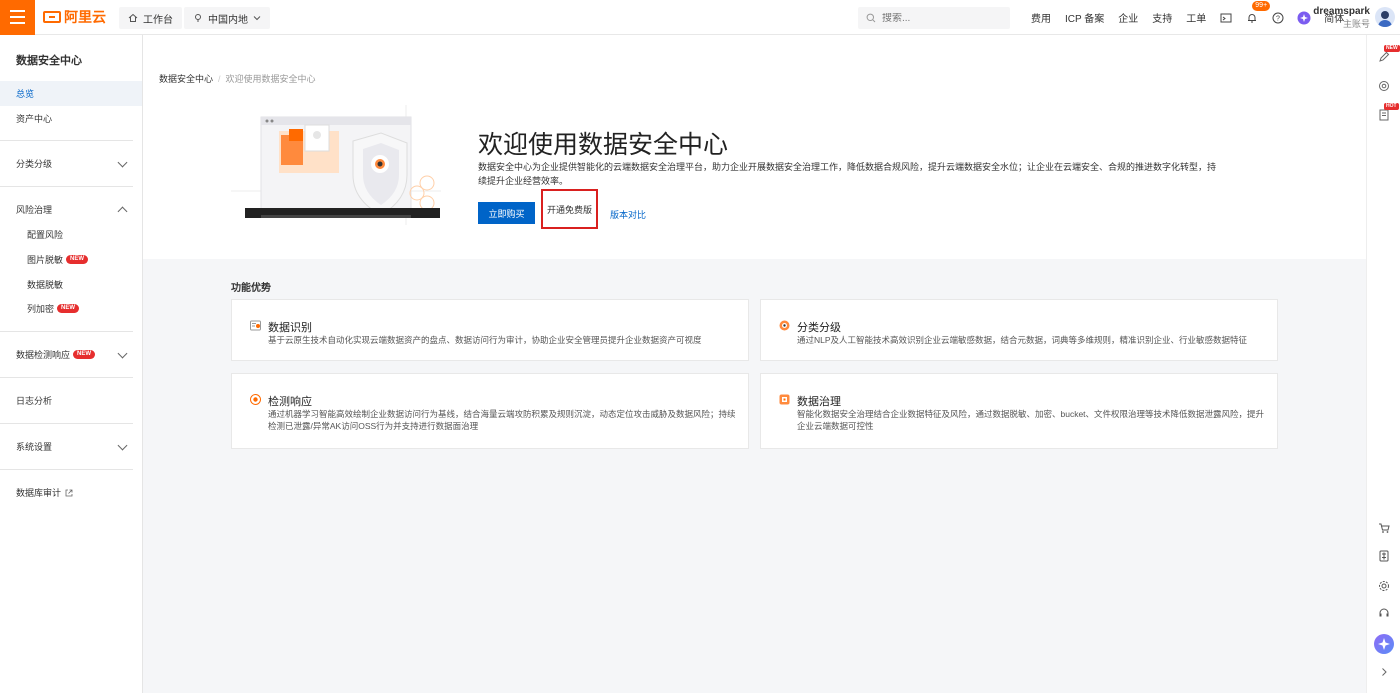 This screenshot has height=693, width=1400. Describe the element at coordinates (49, 61) in the screenshot. I see `sidebar-title: 数据安全中心` at that location.